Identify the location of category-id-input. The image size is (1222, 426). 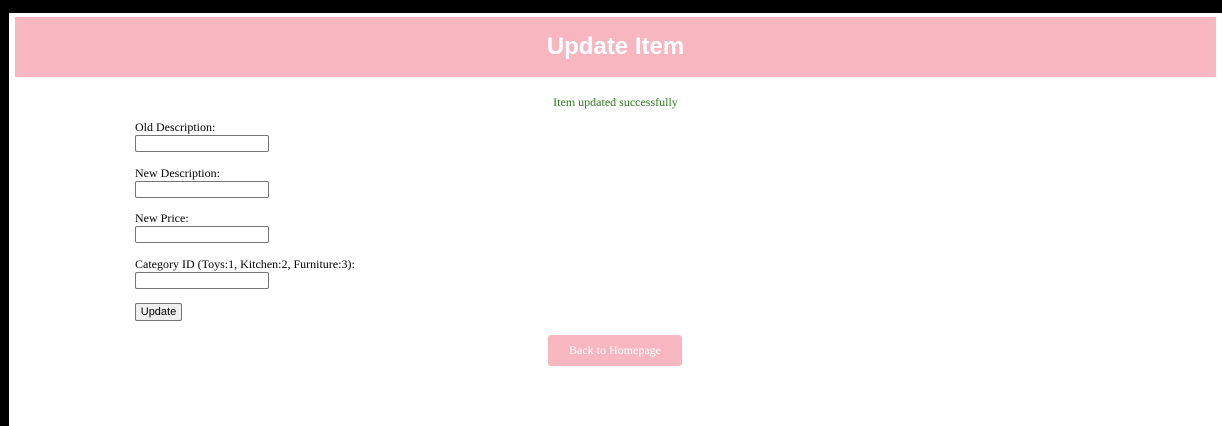
(202, 280).